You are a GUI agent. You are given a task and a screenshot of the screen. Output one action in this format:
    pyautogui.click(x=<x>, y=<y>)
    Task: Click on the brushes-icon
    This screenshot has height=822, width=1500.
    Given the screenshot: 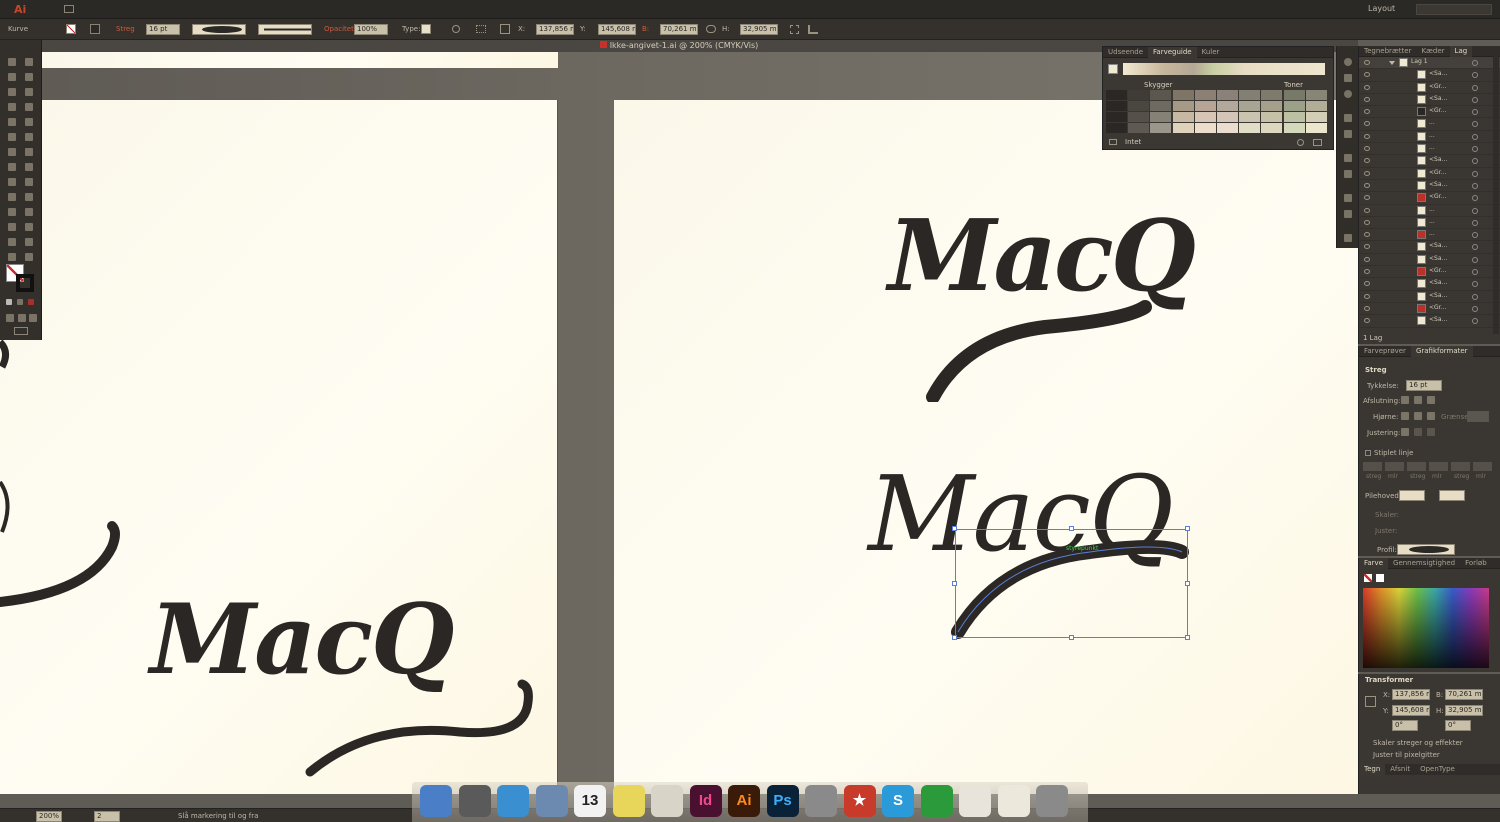 What is the action you would take?
    pyautogui.click(x=1348, y=94)
    